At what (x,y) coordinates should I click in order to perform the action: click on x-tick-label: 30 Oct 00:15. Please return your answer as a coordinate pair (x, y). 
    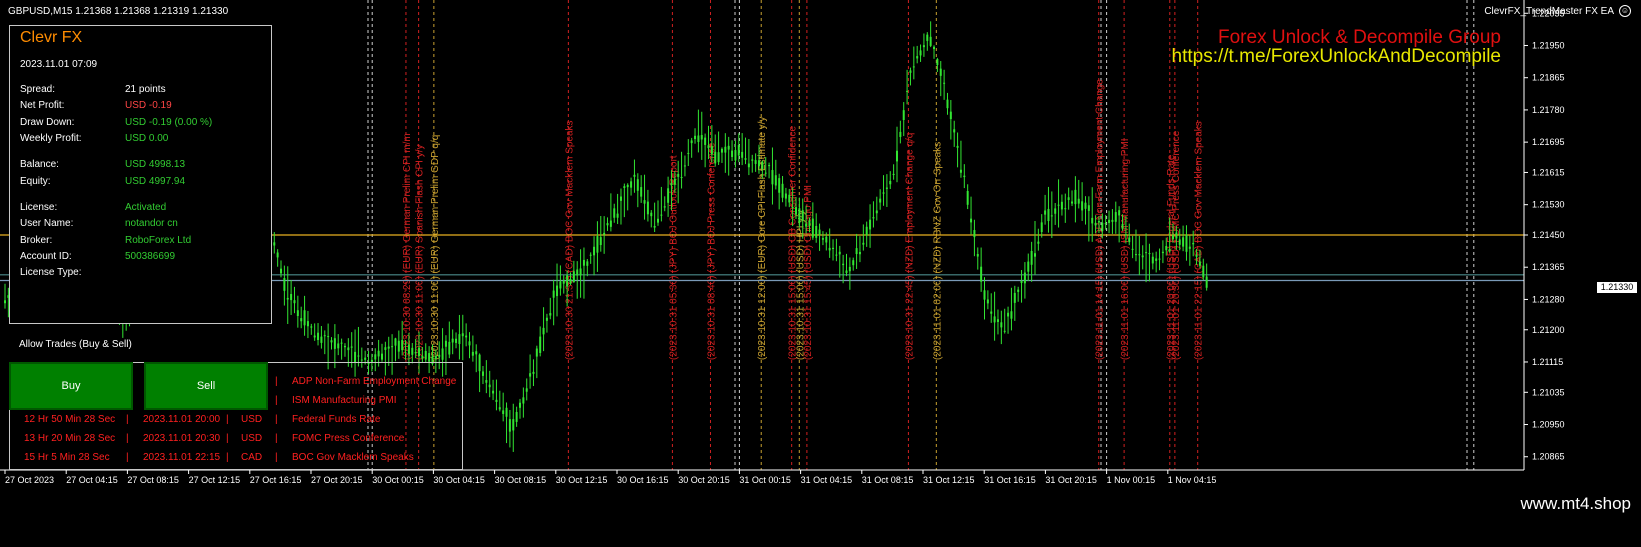
    Looking at the image, I should click on (398, 480).